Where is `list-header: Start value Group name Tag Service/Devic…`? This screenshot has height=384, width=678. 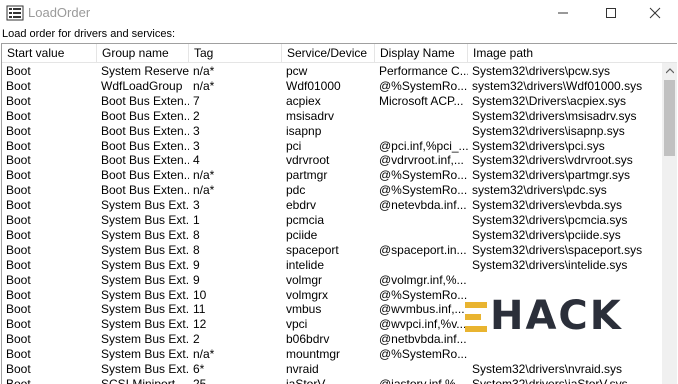 list-header: Start value Group name Tag Service/Devic… is located at coordinates (339, 53).